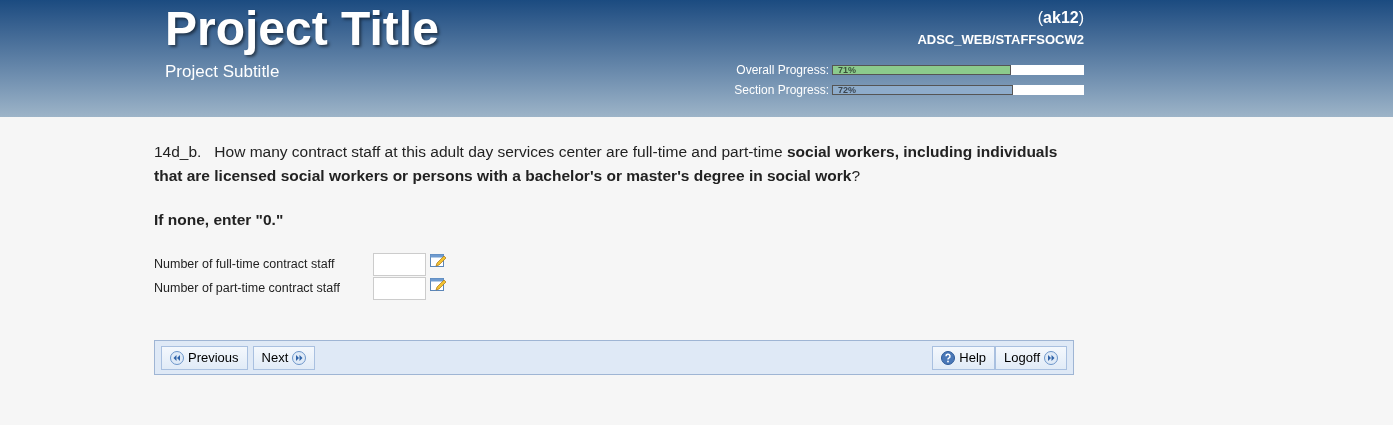  I want to click on user-id: (ak12), so click(1060, 18).